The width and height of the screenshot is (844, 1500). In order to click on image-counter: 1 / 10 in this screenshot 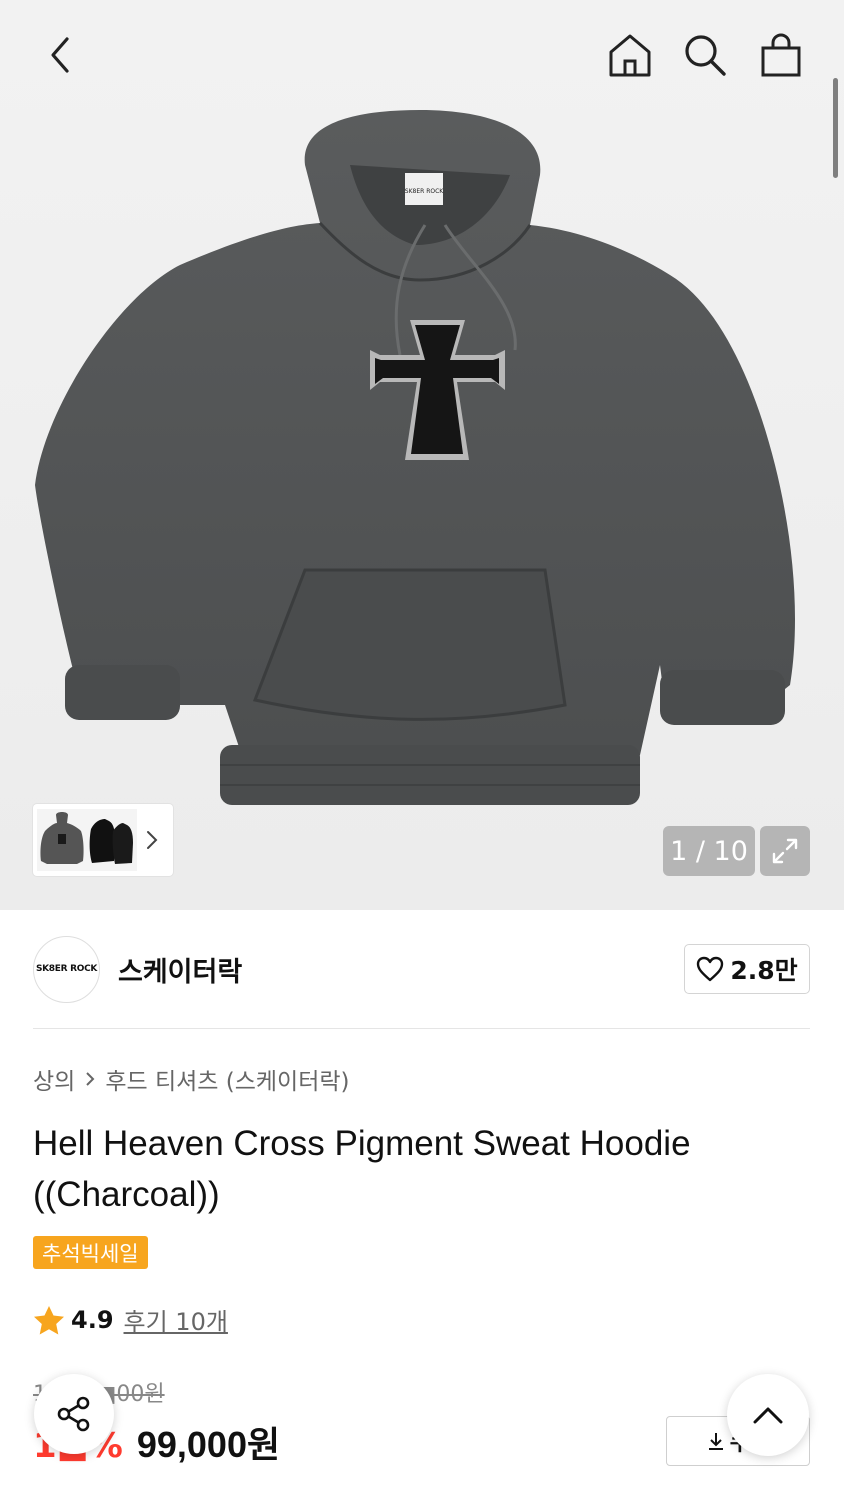, I will do `click(709, 851)`.